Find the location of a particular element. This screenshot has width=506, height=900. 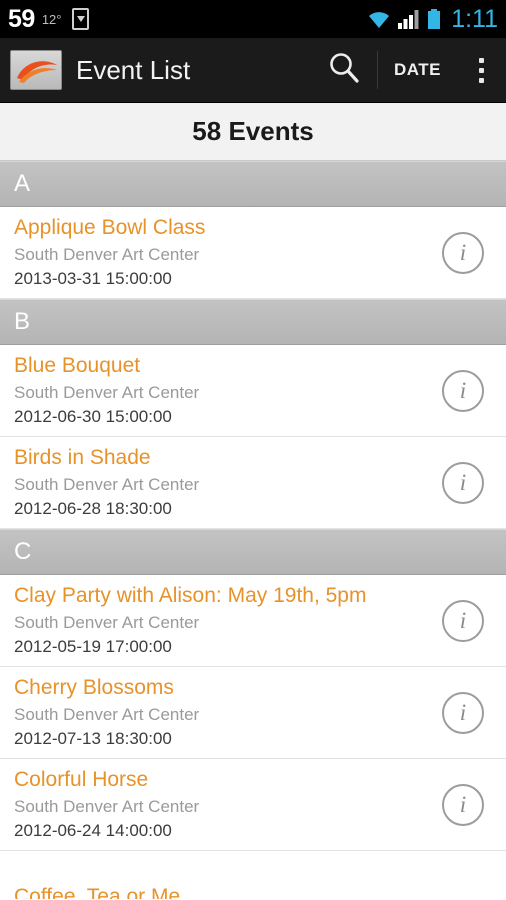

sort-by-date-label: DATE is located at coordinates (417, 69).